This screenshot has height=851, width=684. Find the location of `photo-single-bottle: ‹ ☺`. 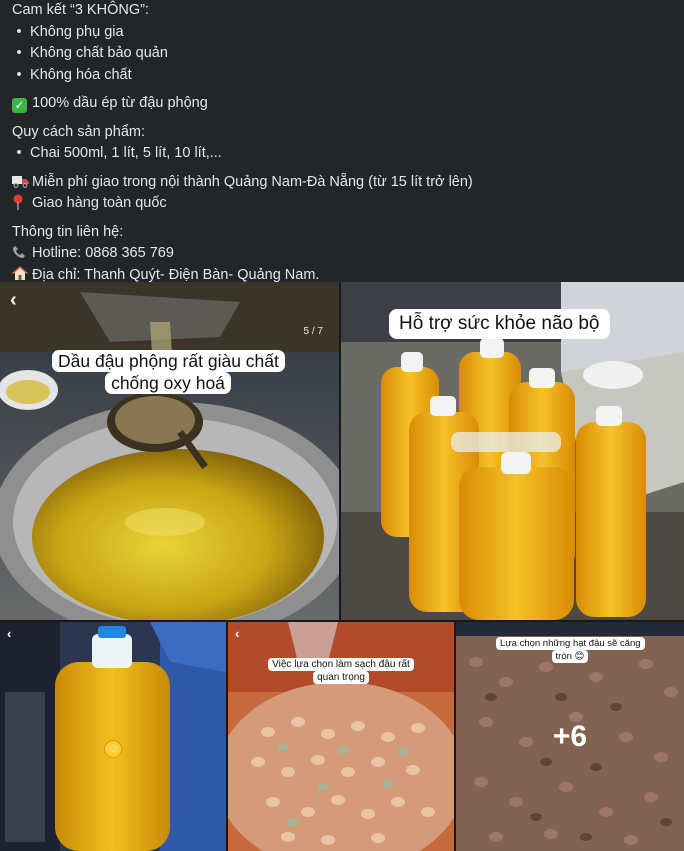

photo-single-bottle: ‹ ☺ is located at coordinates (113, 736).